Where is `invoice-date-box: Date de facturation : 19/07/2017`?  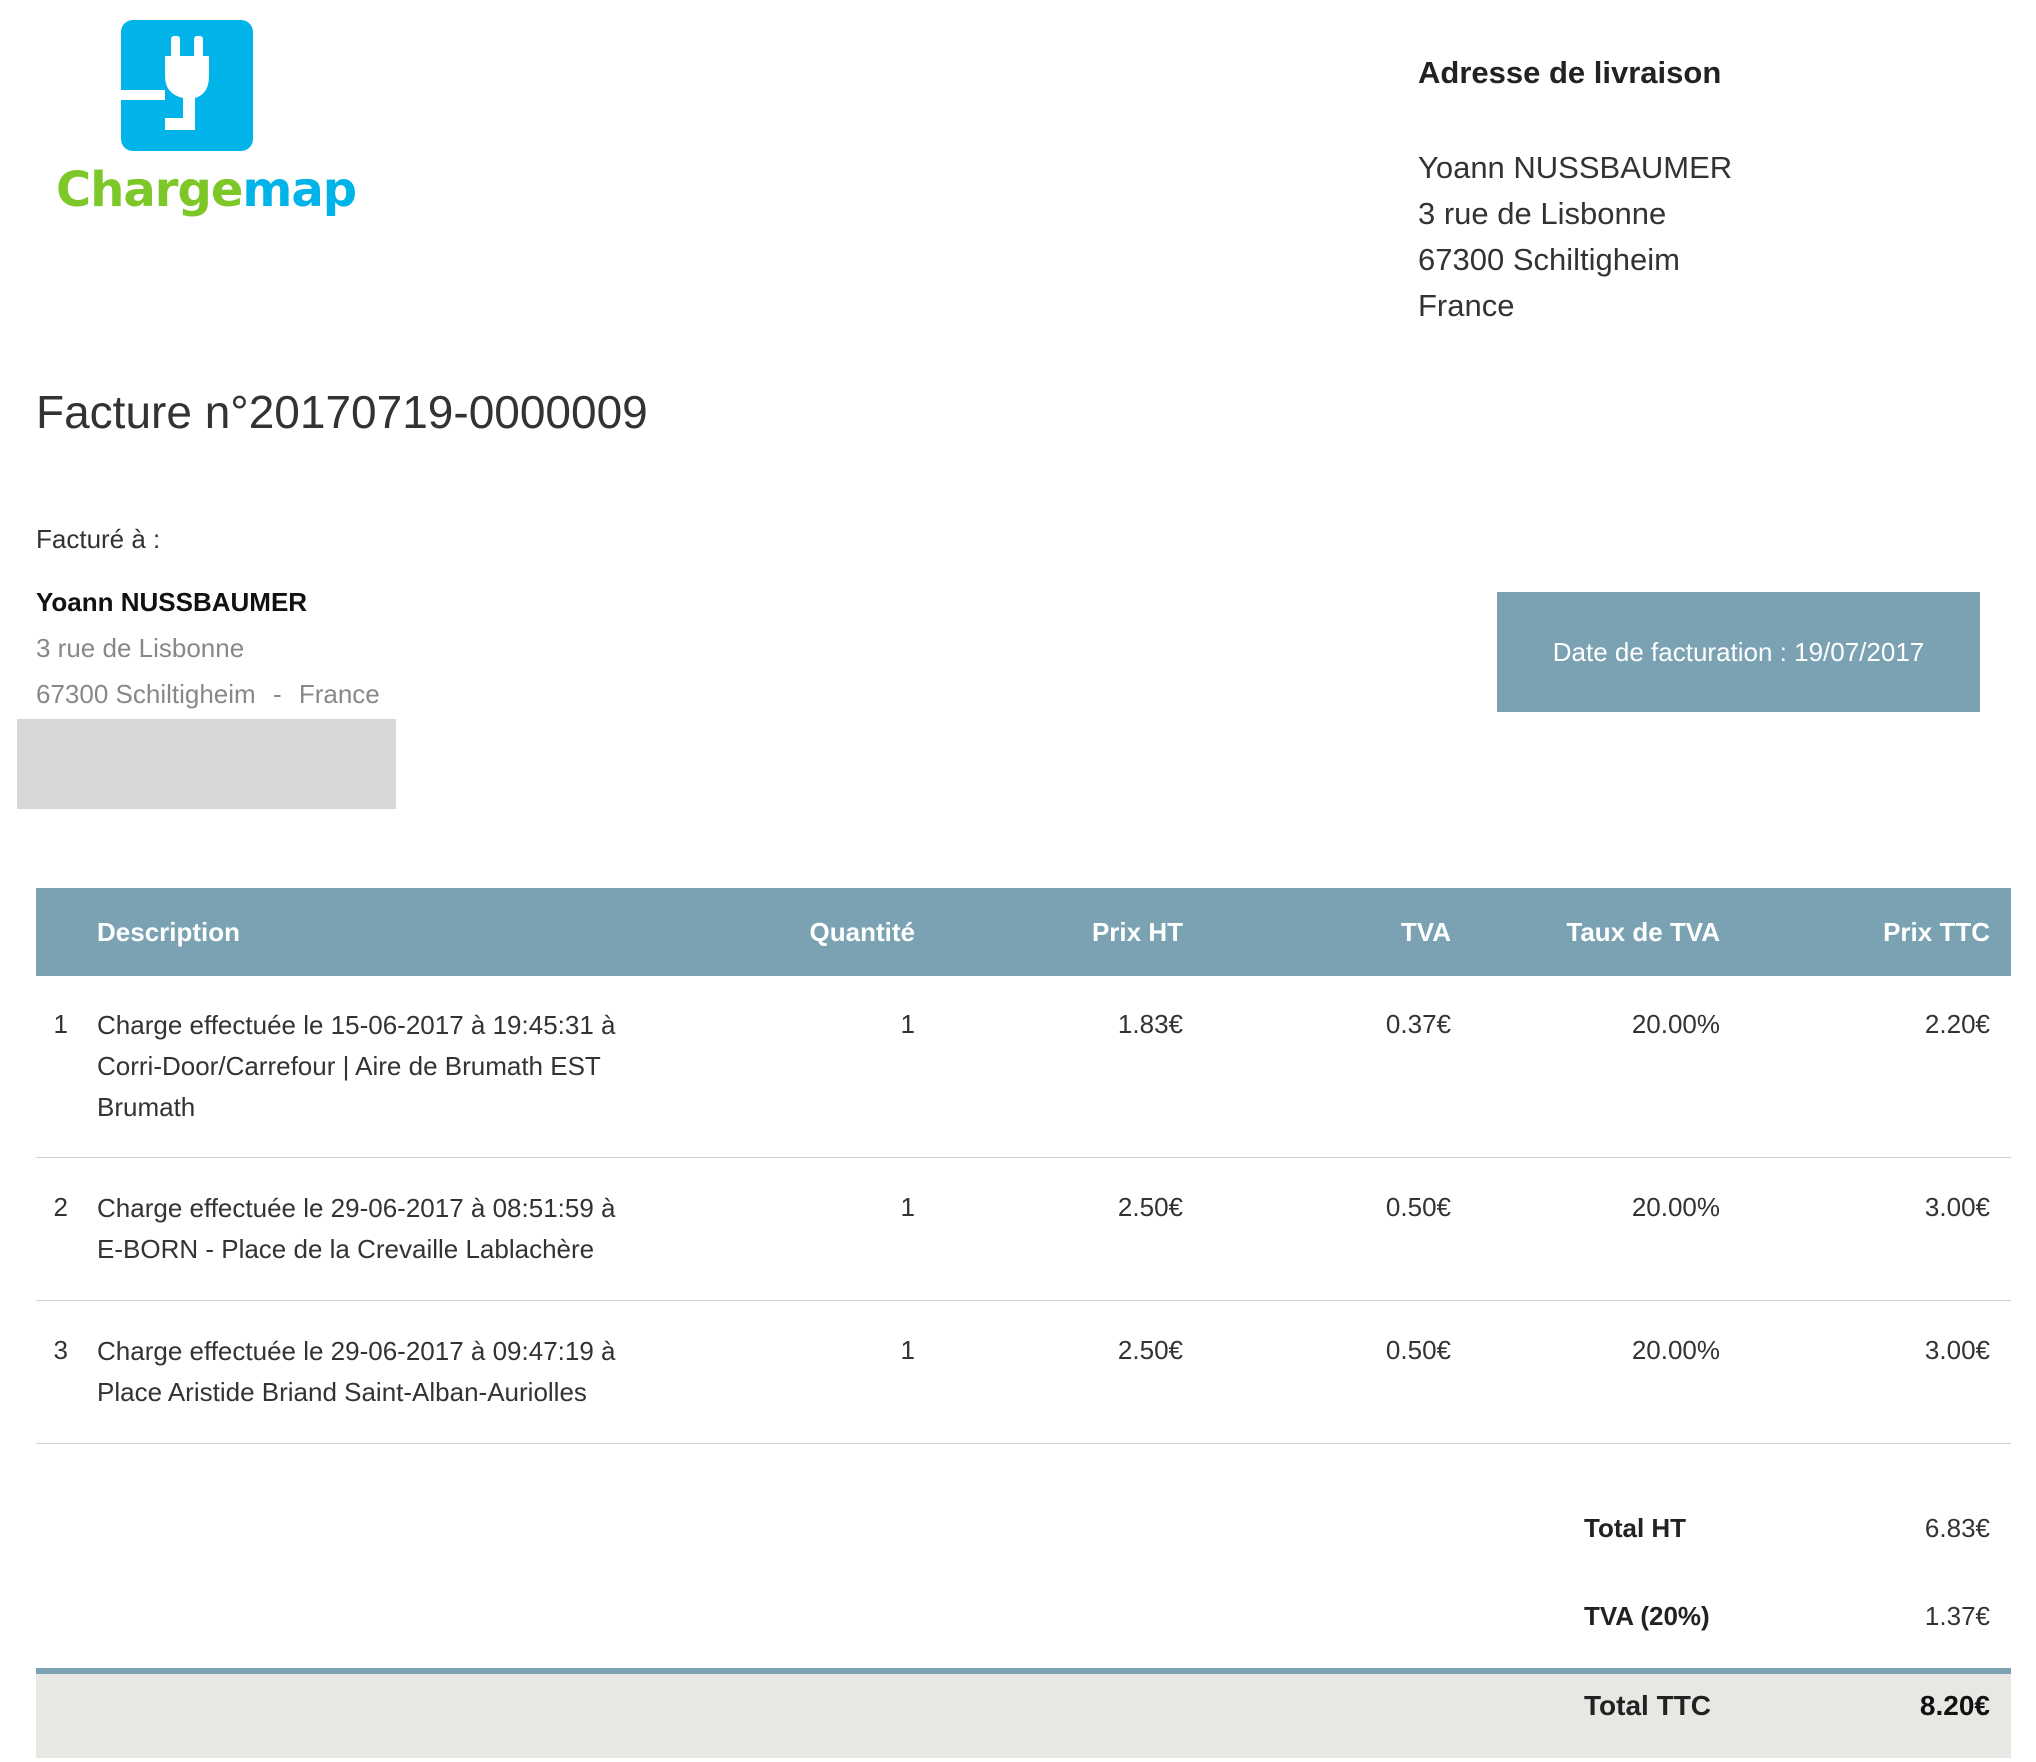
invoice-date-box: Date de facturation : 19/07/2017 is located at coordinates (1738, 652).